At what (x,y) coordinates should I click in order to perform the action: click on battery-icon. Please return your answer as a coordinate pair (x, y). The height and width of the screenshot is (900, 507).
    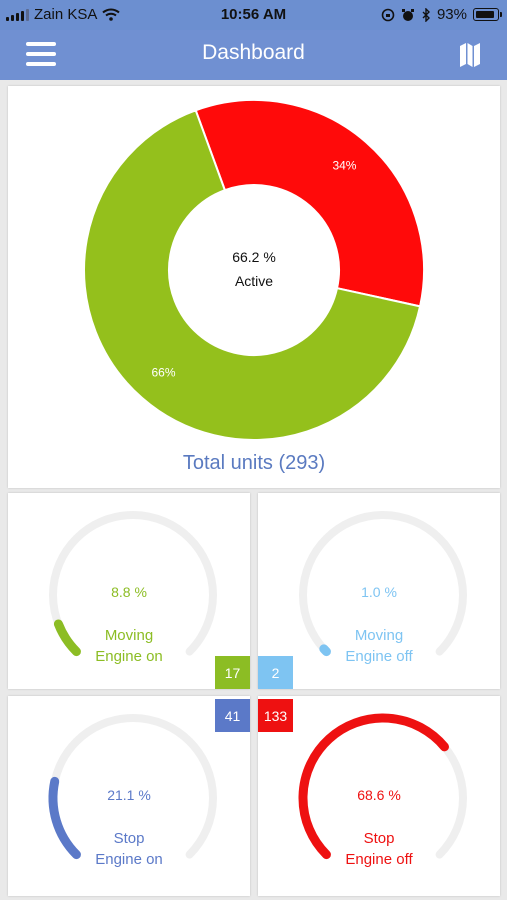
    Looking at the image, I should click on (487, 14).